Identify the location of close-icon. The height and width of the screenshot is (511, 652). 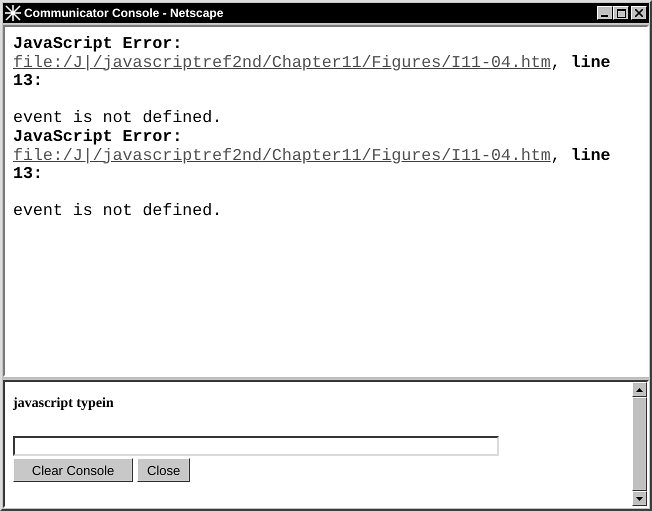
(639, 13).